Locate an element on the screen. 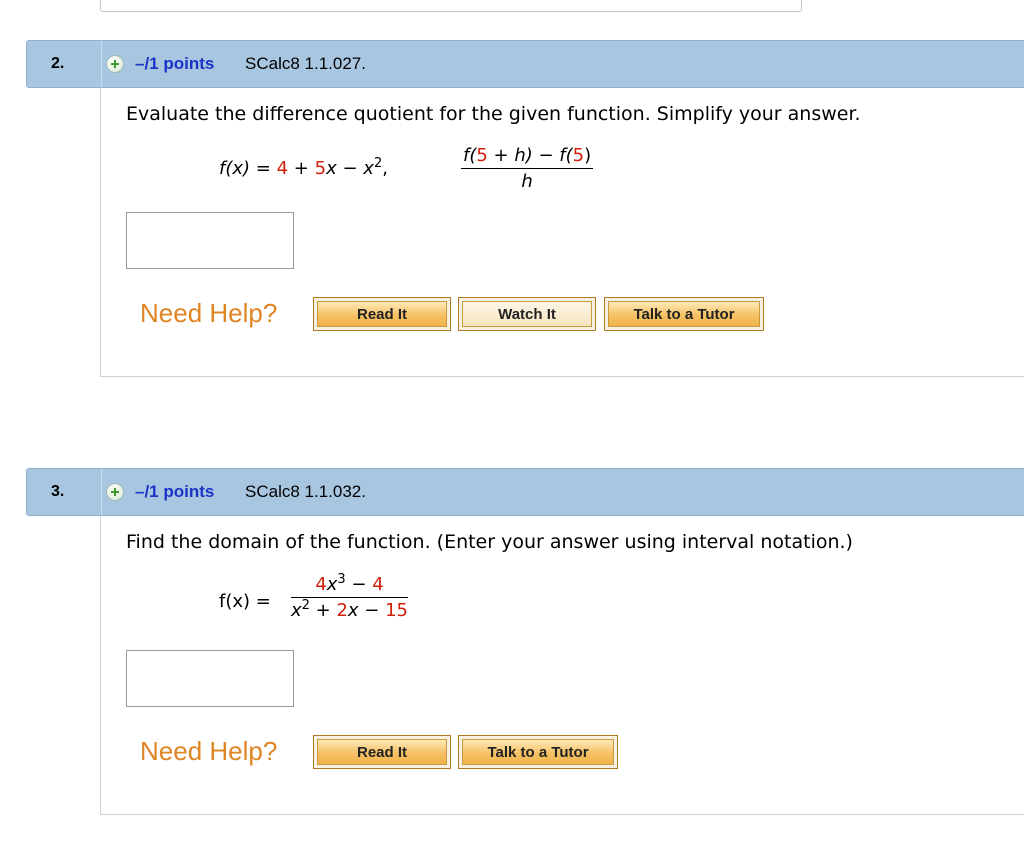  rational-function: 4x3 − 4 x2 + 2x − 15 is located at coordinates (350, 596).